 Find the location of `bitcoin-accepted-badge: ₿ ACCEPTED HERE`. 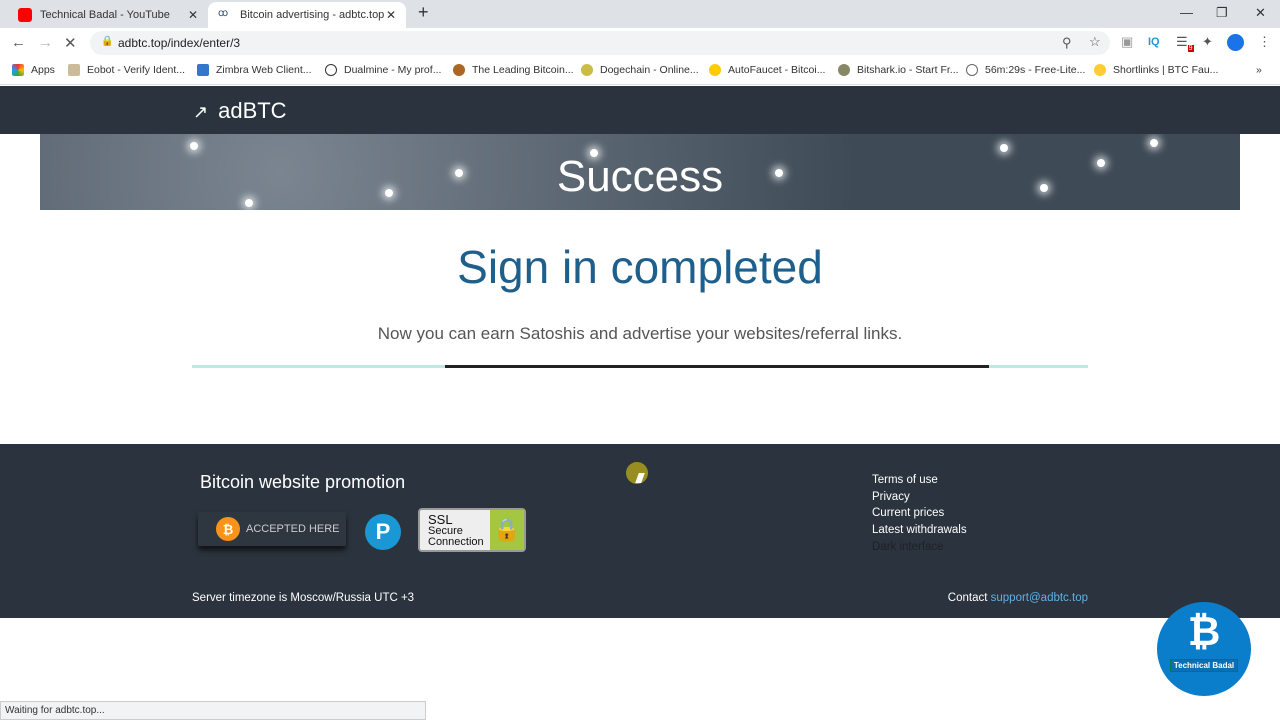

bitcoin-accepted-badge: ₿ ACCEPTED HERE is located at coordinates (272, 529).